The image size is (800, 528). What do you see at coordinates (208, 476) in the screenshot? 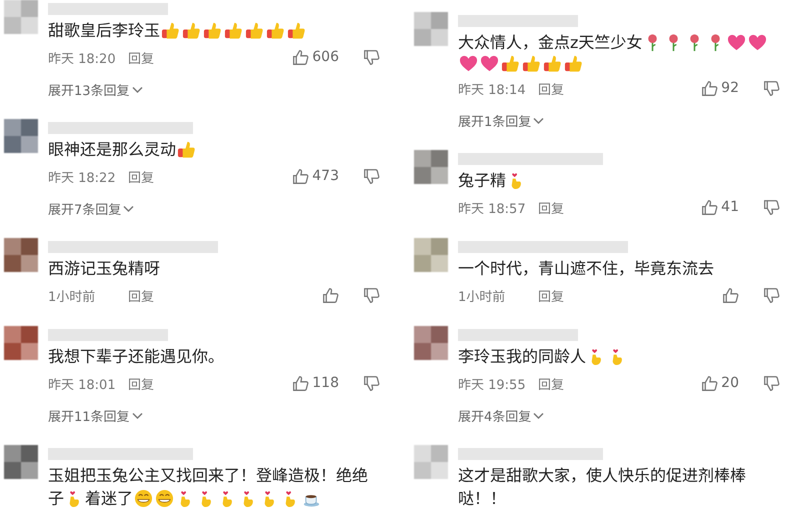
I see `comment-text: 玉姐把玉兔公主又找回来了！登峰造极！绝绝` at bounding box center [208, 476].